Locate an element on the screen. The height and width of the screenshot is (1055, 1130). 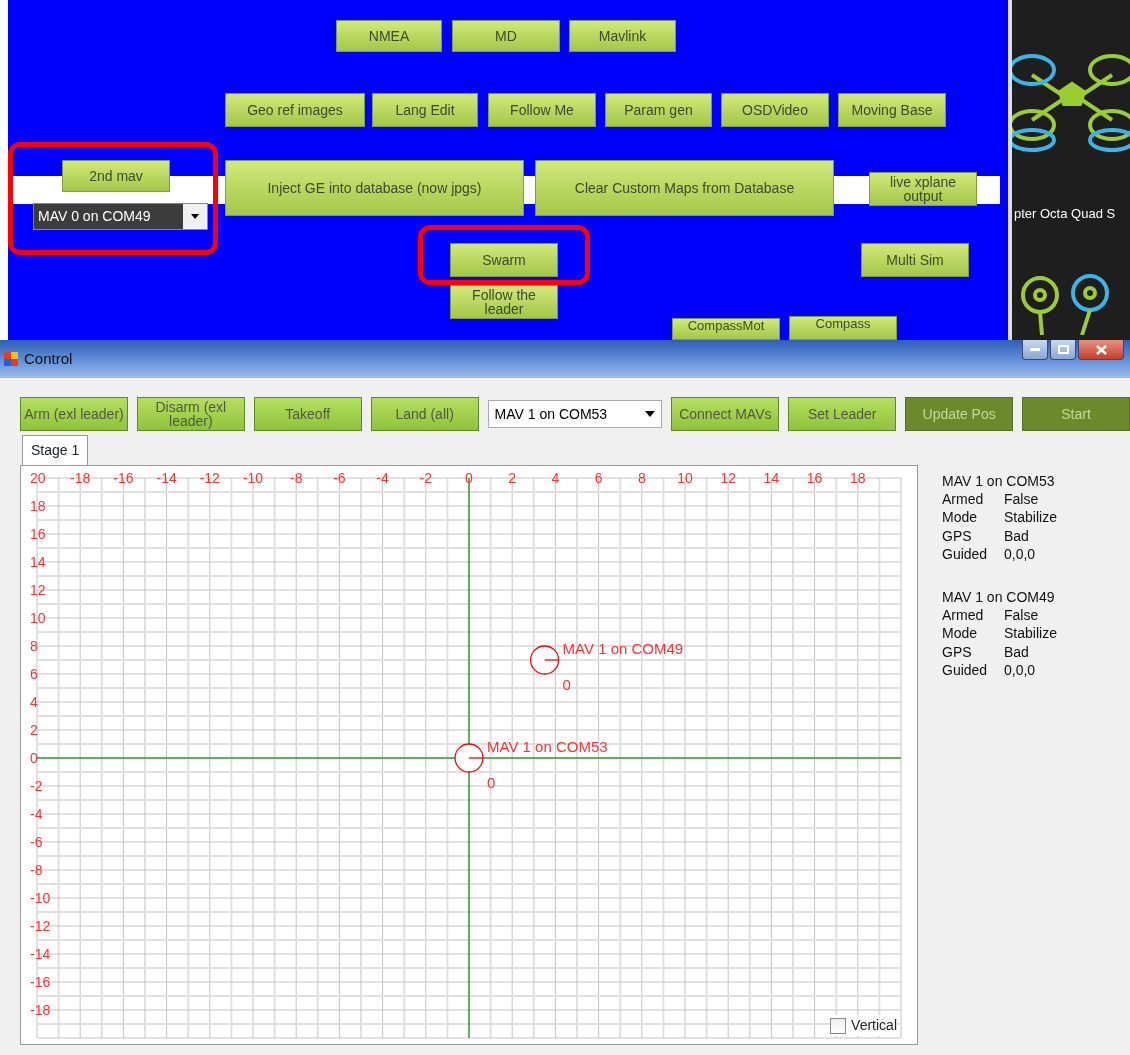
x-tick-label: -8 is located at coordinates (296, 478).